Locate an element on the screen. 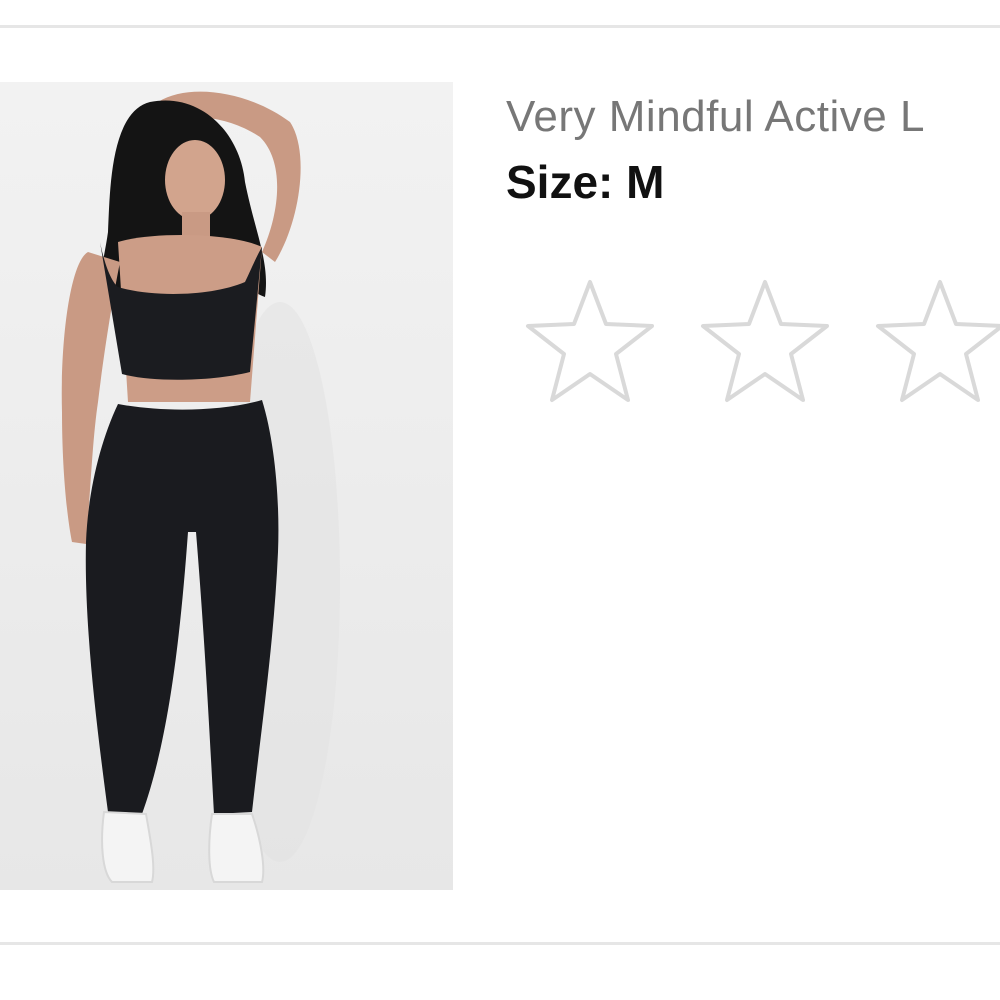 The height and width of the screenshot is (1000, 1000). size-line: Size: M is located at coordinates (585, 182).